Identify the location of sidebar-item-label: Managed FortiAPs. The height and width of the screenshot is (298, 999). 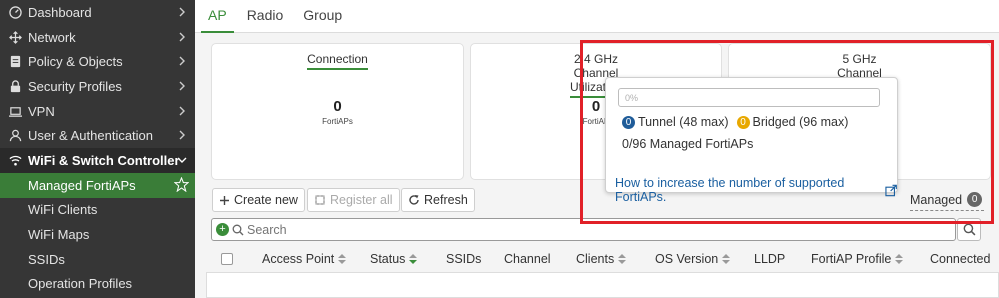
(82, 185).